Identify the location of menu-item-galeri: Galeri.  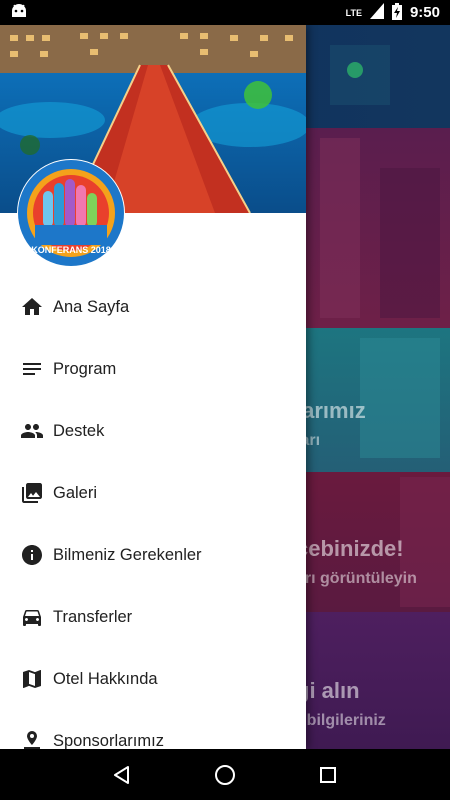
(153, 493).